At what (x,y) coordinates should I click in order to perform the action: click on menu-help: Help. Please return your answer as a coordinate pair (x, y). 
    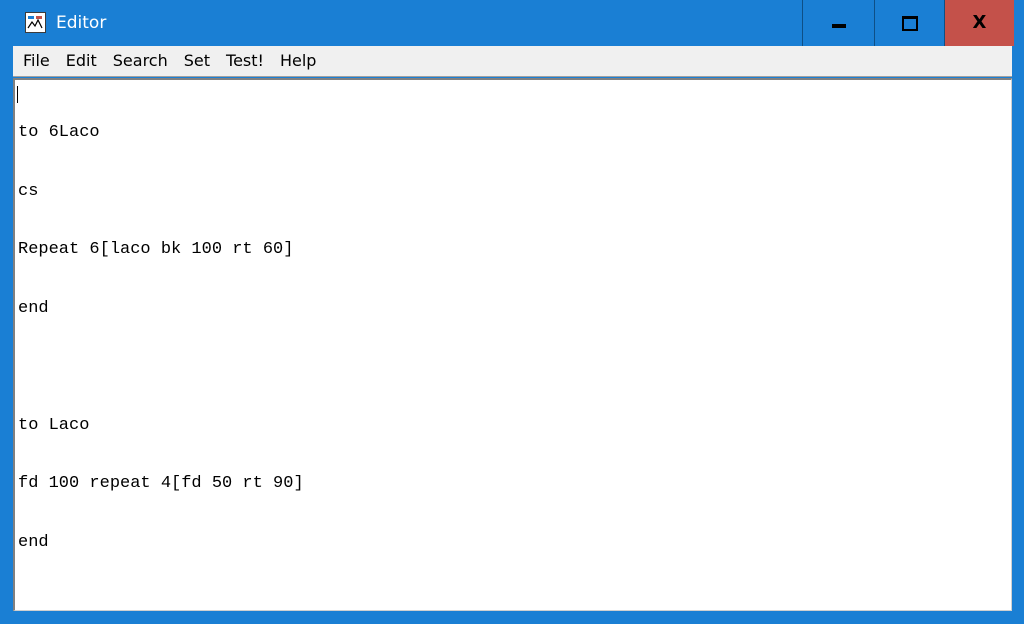
    Looking at the image, I should click on (298, 61).